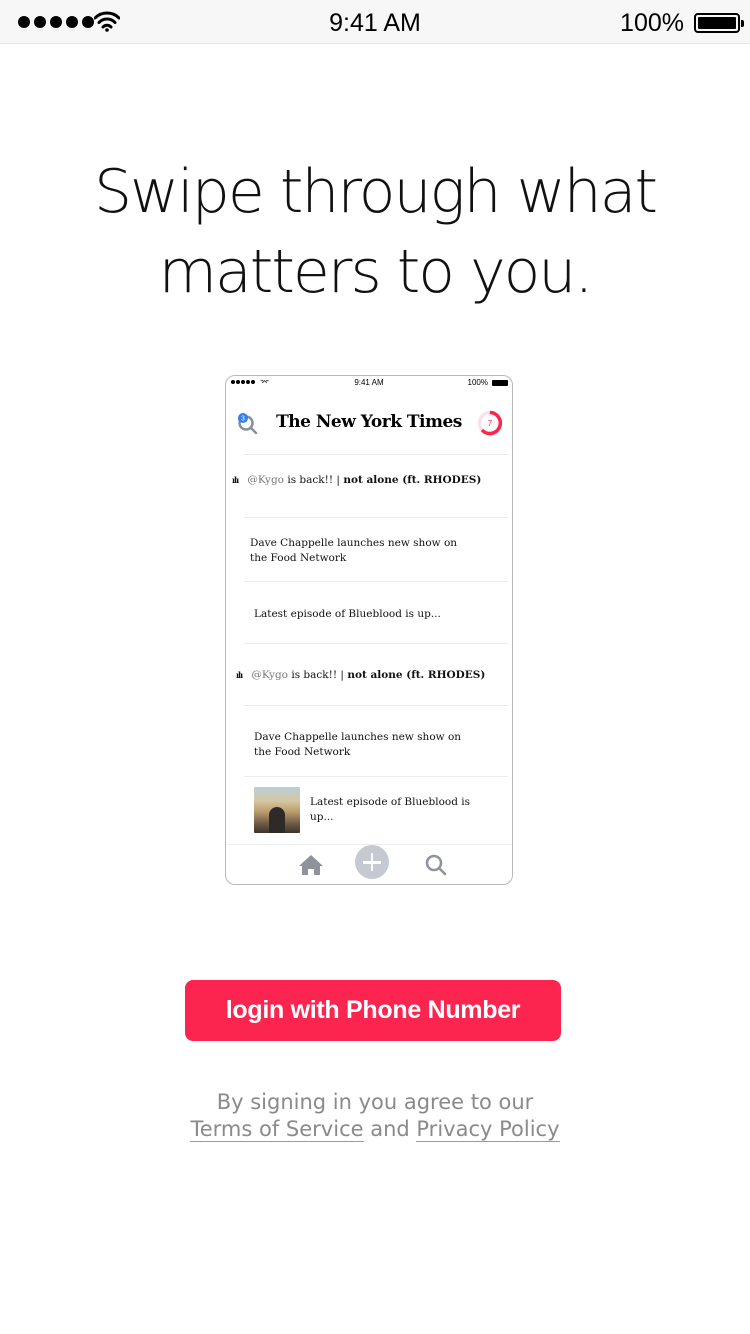 The image size is (750, 1334). What do you see at coordinates (488, 1129) in the screenshot?
I see `privacy-policy-link: Privacy Policy` at bounding box center [488, 1129].